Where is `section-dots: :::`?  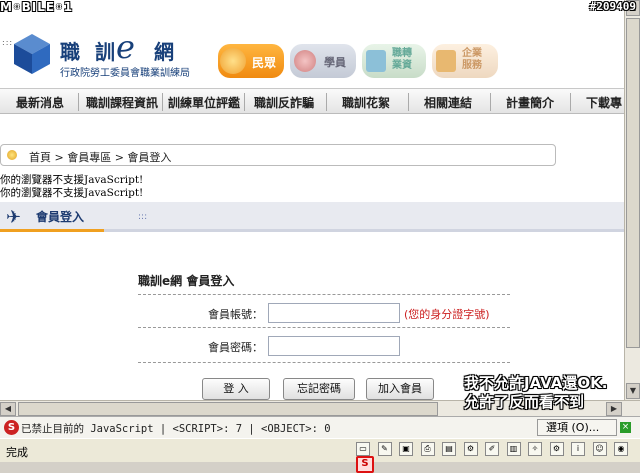
section-dots: ::: is located at coordinates (143, 217).